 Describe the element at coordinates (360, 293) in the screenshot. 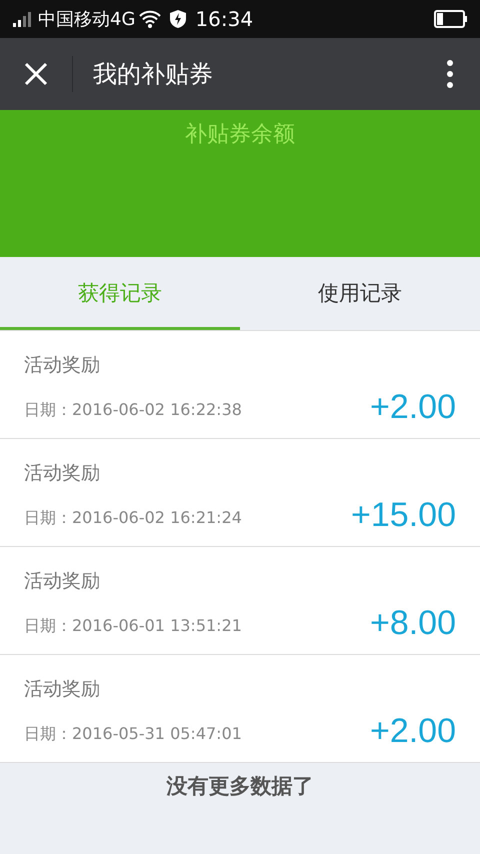

I see `tab: 使用记录` at that location.